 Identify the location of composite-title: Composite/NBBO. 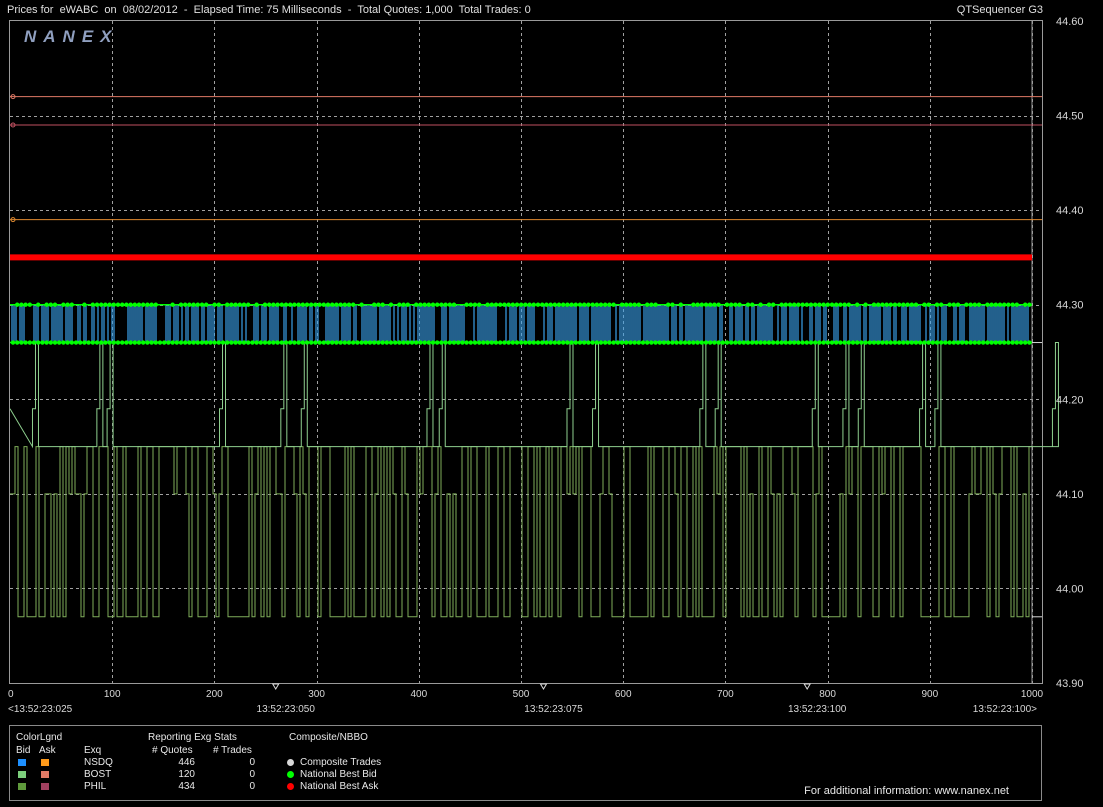
(328, 737).